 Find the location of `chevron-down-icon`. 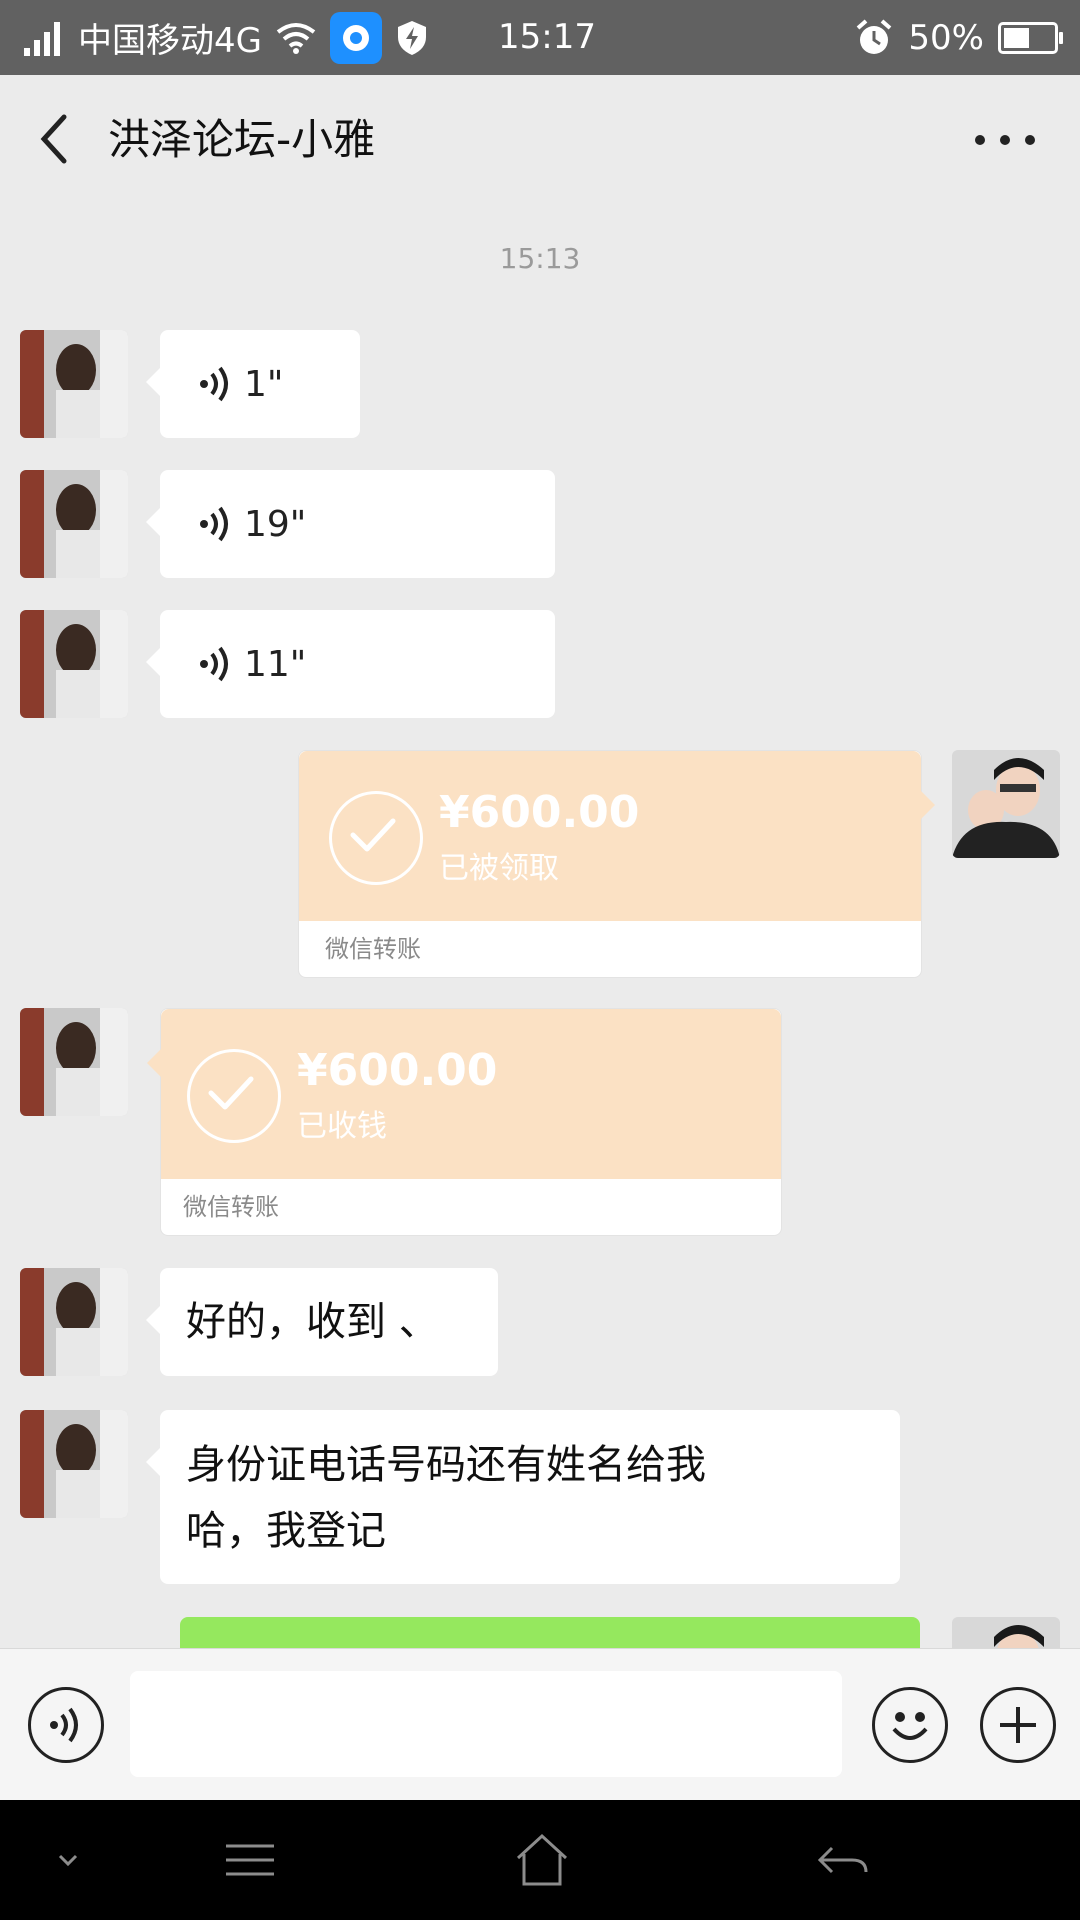

chevron-down-icon is located at coordinates (68, 1860).